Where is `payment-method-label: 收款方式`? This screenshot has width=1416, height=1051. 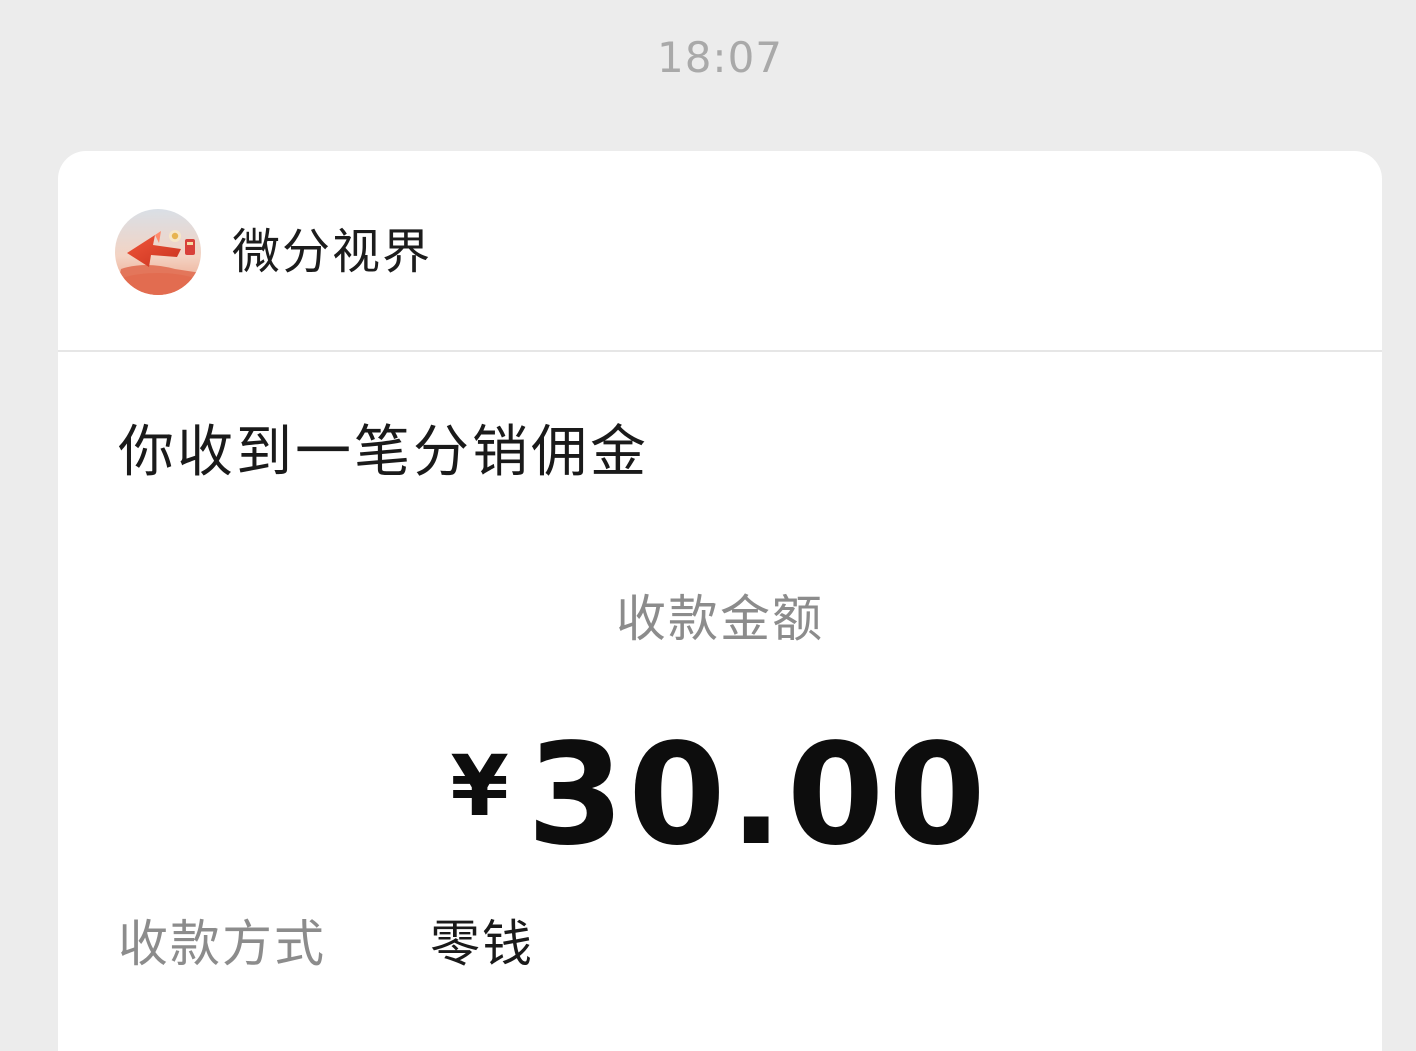 payment-method-label: 收款方式 is located at coordinates (222, 944).